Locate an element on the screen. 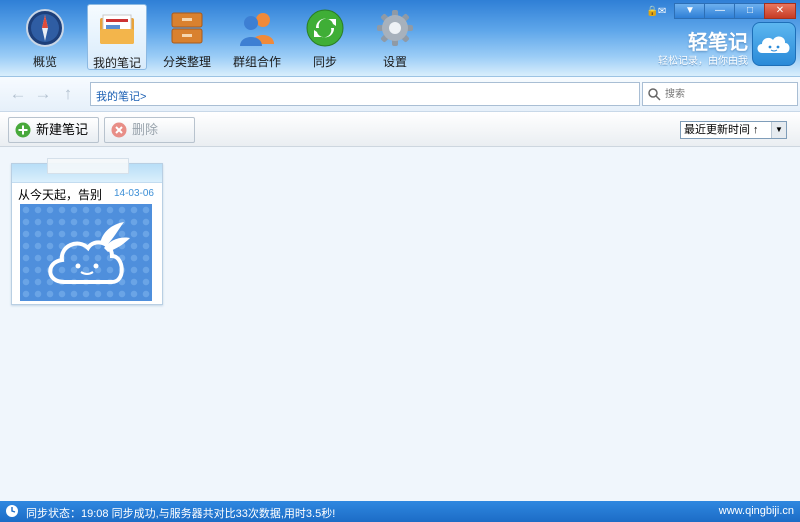 This screenshot has width=800, height=522. breadcrumb: 我的笔记> is located at coordinates (365, 94).